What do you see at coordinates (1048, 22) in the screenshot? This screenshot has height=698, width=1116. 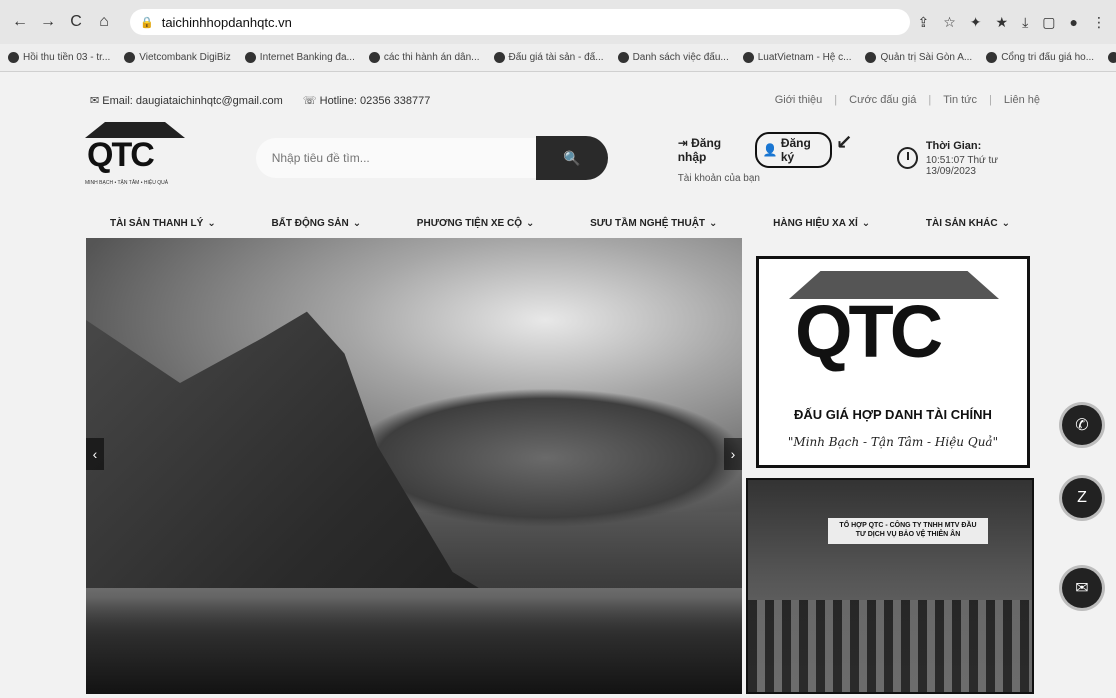 I see `window-icon: ▢` at bounding box center [1048, 22].